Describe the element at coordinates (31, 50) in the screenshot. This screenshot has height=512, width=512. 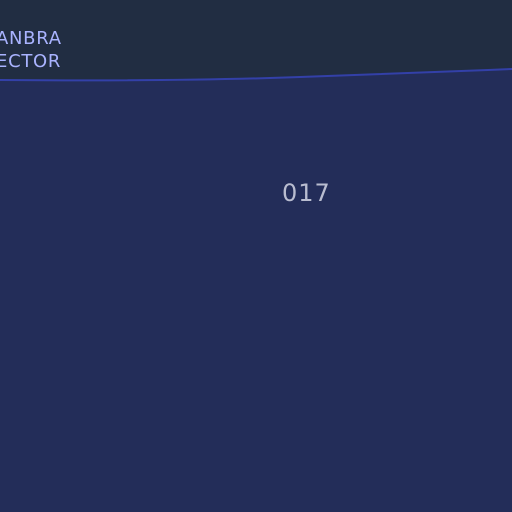
I see `sector-name-label: ANBRA ECTOR` at that location.